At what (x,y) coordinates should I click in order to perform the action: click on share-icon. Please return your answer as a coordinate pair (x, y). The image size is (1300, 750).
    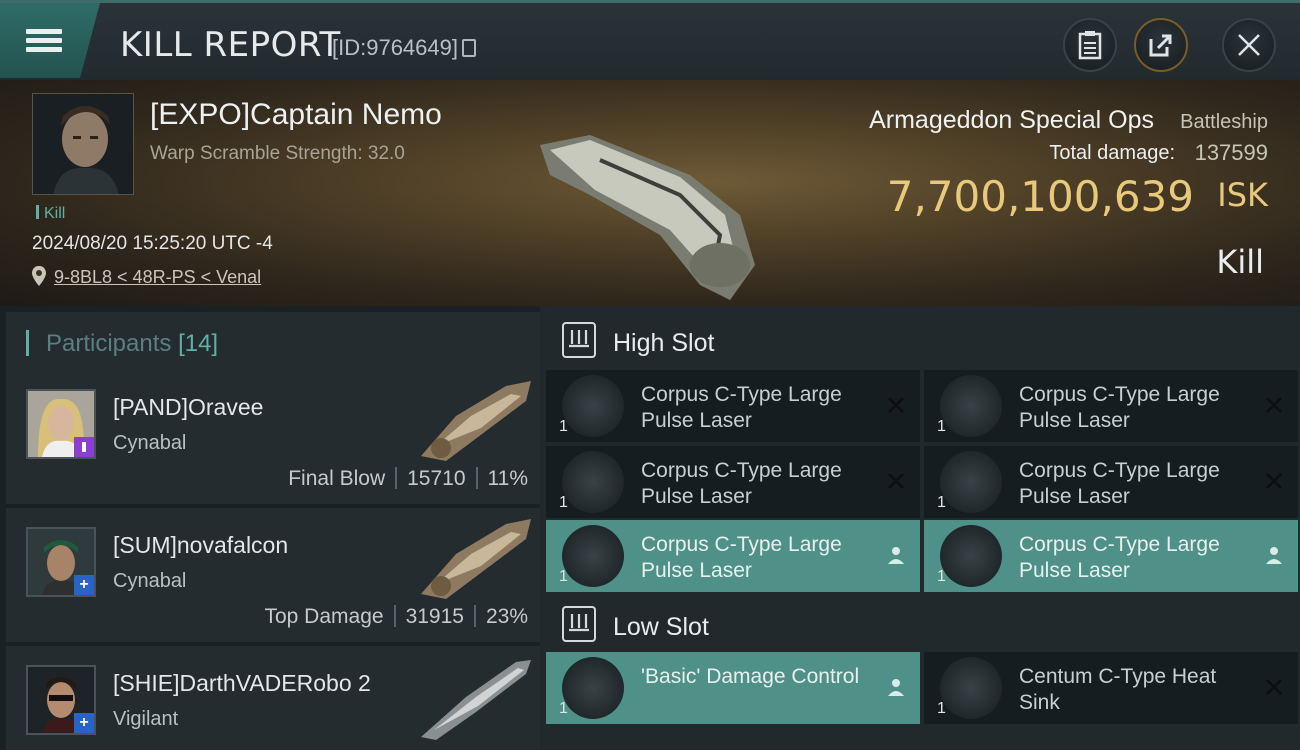
    Looking at the image, I should click on (1160, 45).